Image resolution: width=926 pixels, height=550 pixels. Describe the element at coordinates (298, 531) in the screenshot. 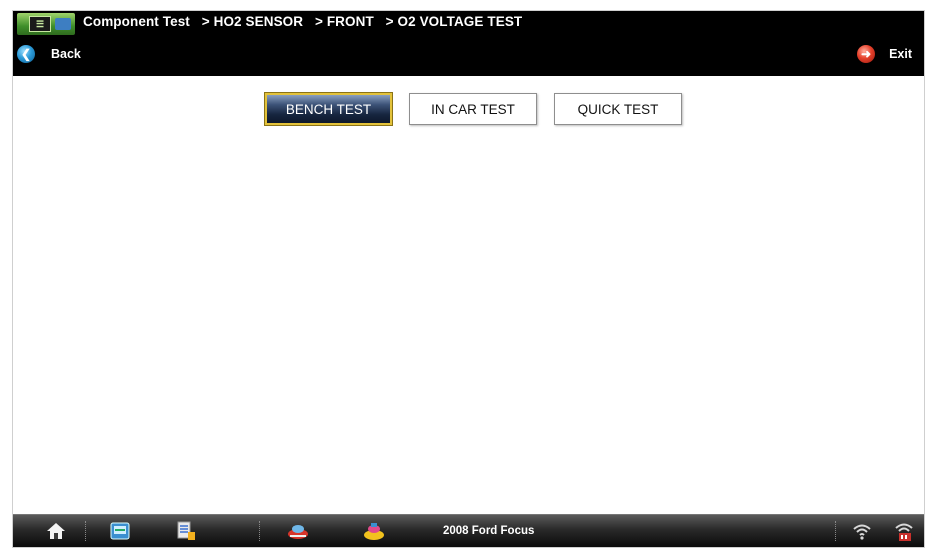

I see `vehicle-red-icon` at that location.